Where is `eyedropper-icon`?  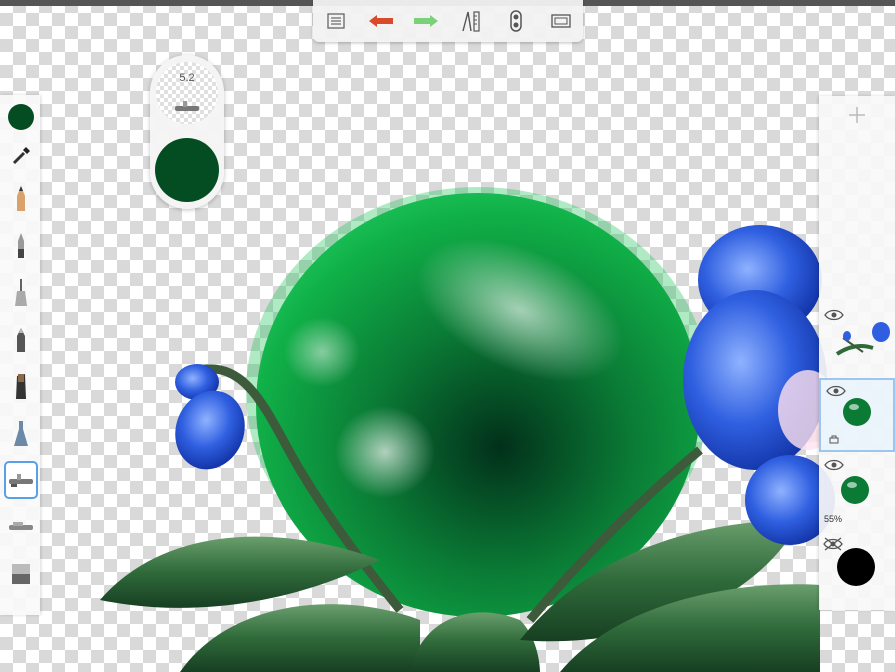
eyedropper-icon is located at coordinates (21, 156).